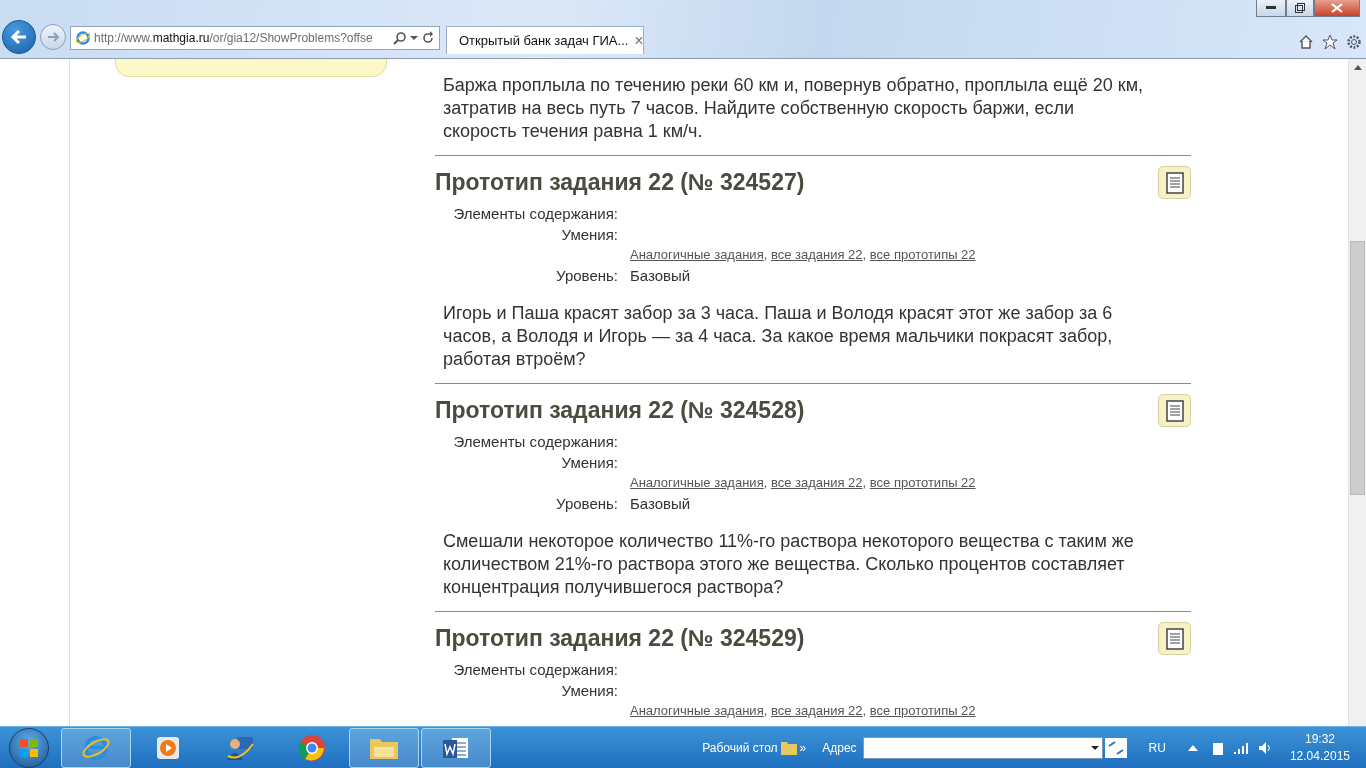 The width and height of the screenshot is (1366, 768). I want to click on taskbar-app-button, so click(456, 747).